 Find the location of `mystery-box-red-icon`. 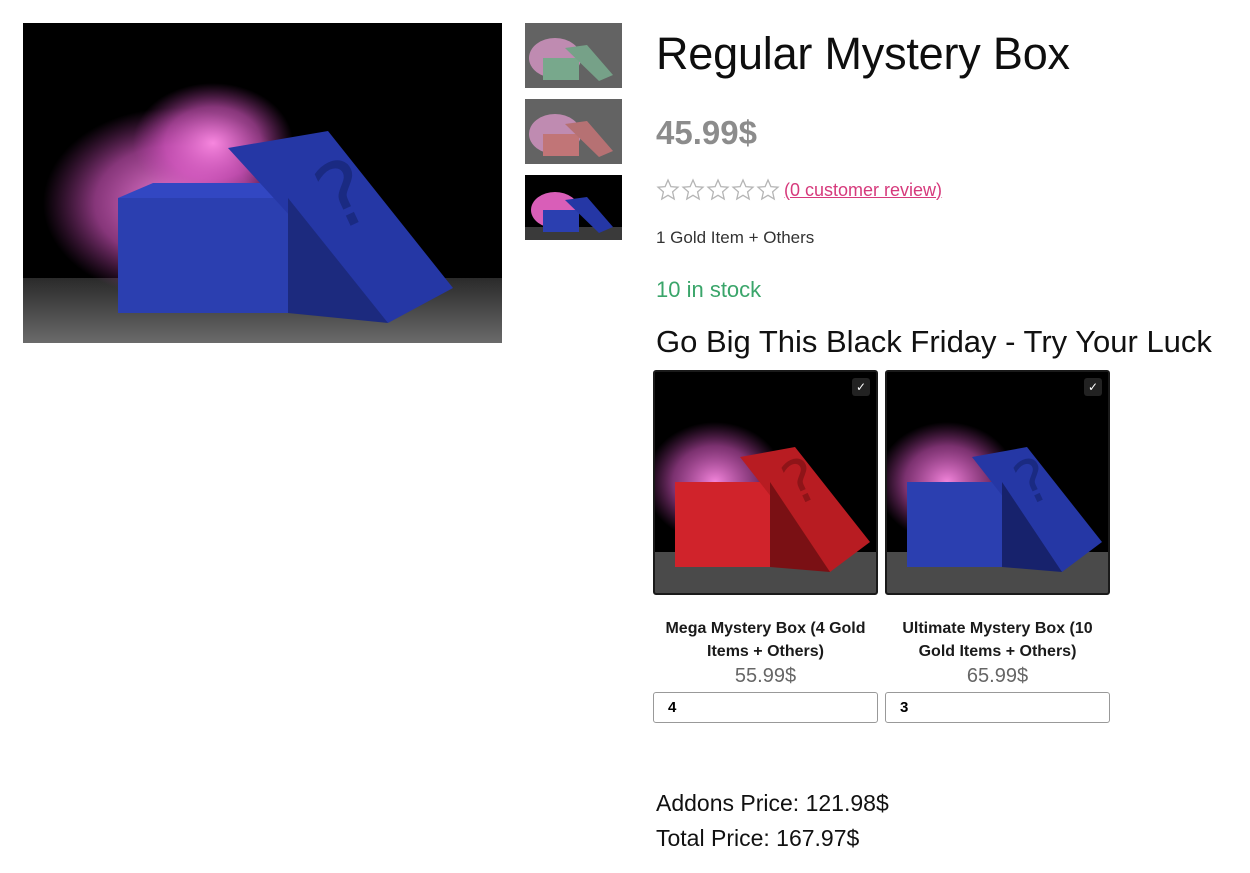

mystery-box-red-icon is located at coordinates (573, 131).